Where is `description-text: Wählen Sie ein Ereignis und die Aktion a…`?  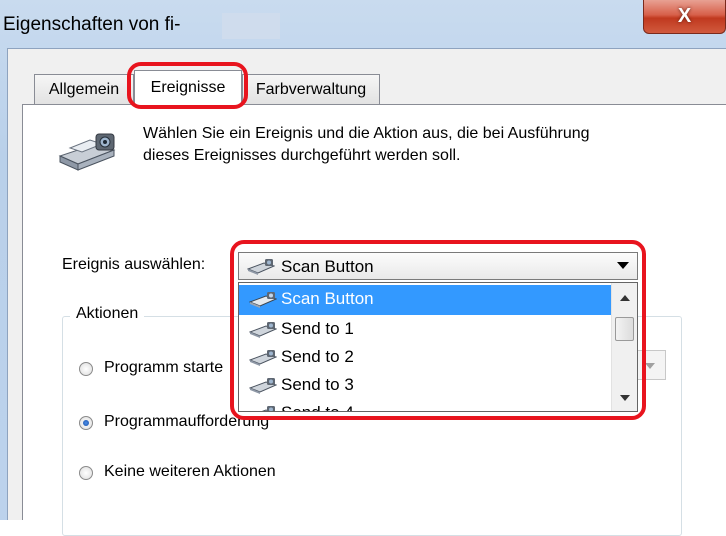
description-text: Wählen Sie ein Ereignis und die Aktion a… is located at coordinates (423, 145).